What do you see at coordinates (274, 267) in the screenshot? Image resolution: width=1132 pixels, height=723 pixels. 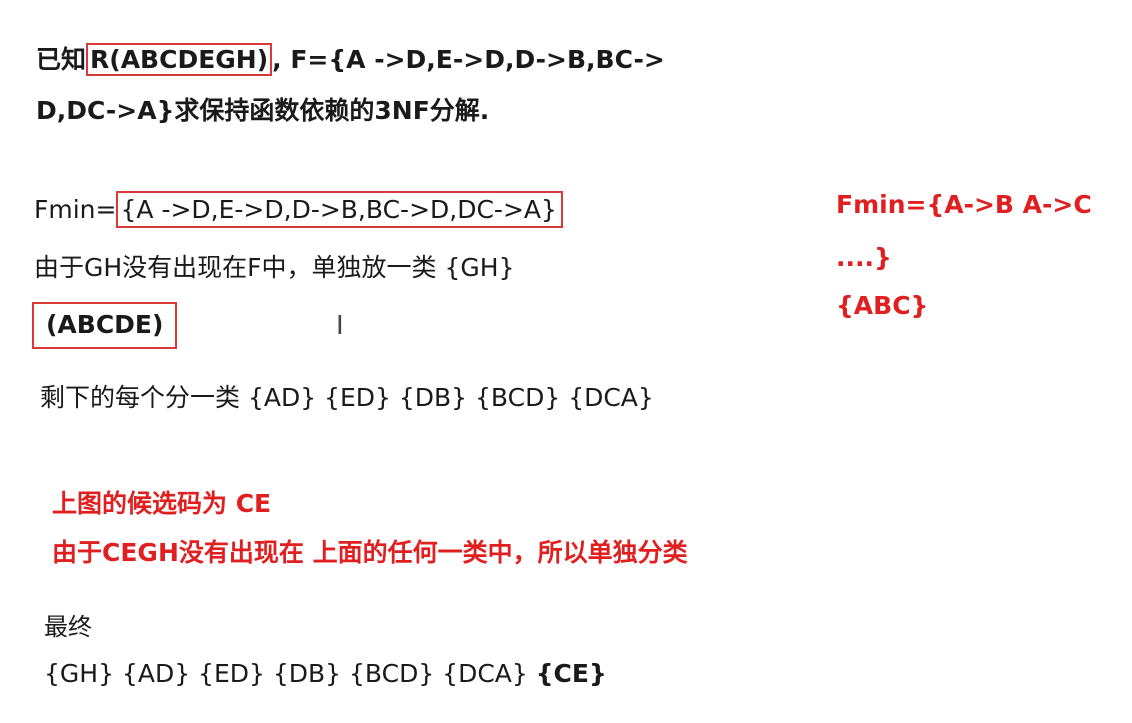 I see `gh-note: 由于GH没有出现在F中，单独放一类 {GH}` at bounding box center [274, 267].